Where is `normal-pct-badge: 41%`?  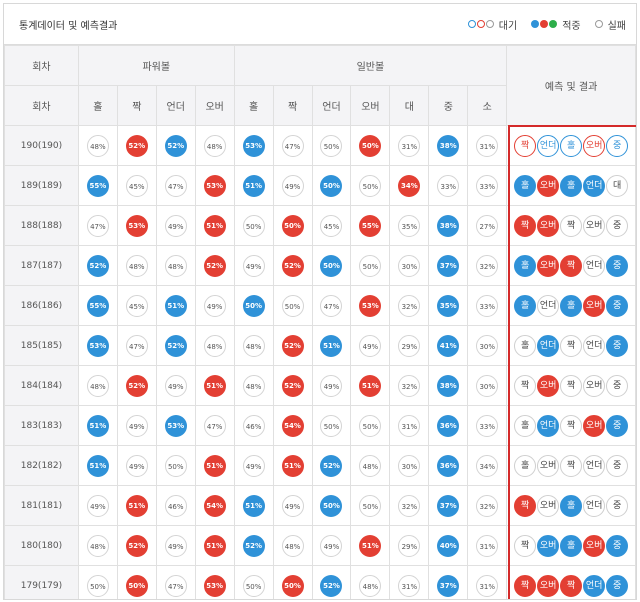 normal-pct-badge: 41% is located at coordinates (448, 345).